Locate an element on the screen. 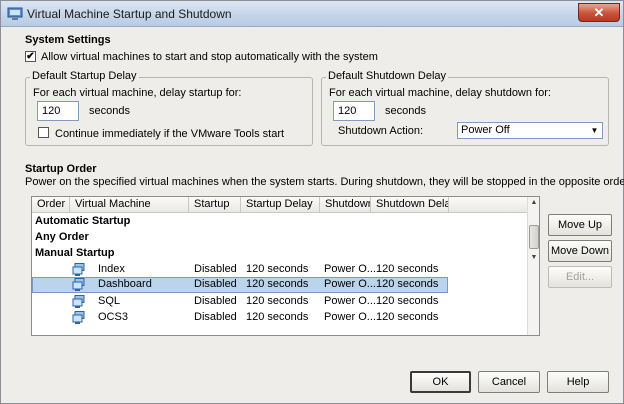 The image size is (624, 404). scrollbar-thumb is located at coordinates (534, 237).